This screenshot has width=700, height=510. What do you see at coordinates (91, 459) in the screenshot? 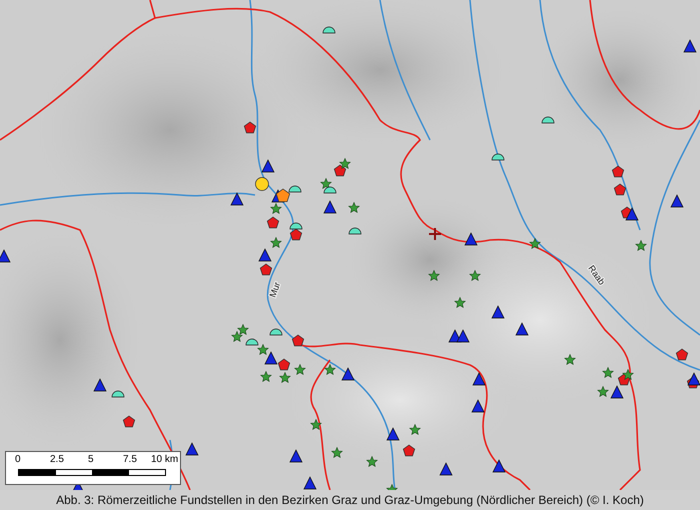
I see `scale-label: 5` at bounding box center [91, 459].